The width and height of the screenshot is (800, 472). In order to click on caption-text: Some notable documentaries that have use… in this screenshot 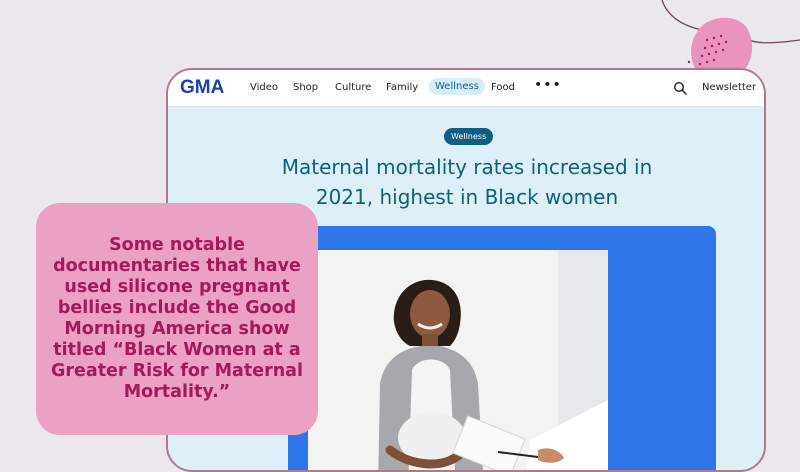, I will do `click(177, 318)`.